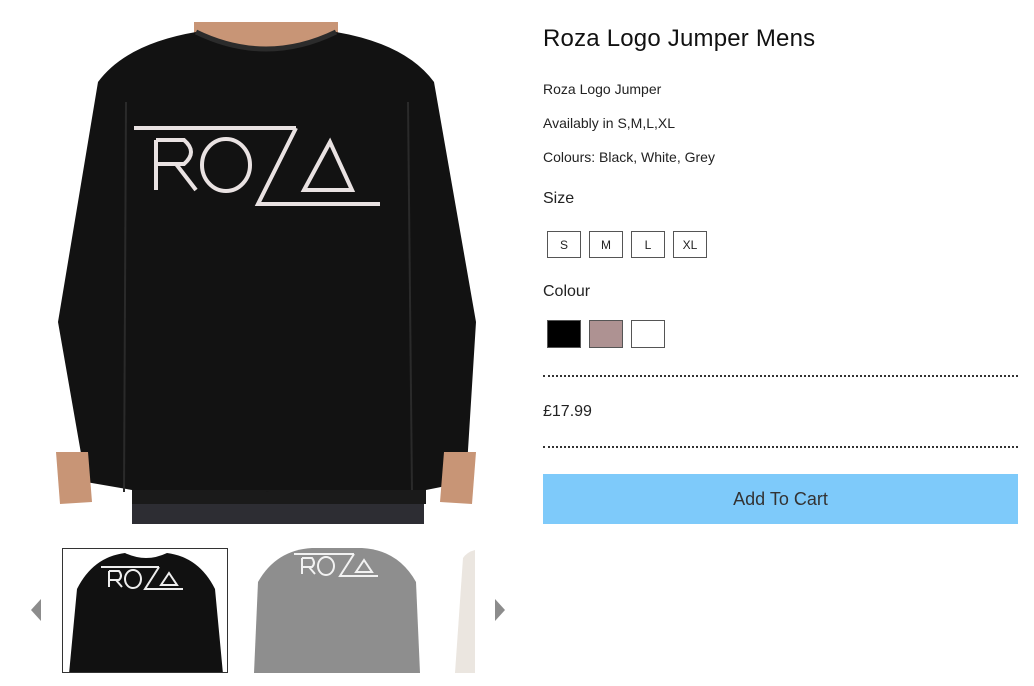 Image resolution: width=1034 pixels, height=686 pixels. Describe the element at coordinates (609, 123) in the screenshot. I see `description-line: Availably in S,M,L,XL` at that location.